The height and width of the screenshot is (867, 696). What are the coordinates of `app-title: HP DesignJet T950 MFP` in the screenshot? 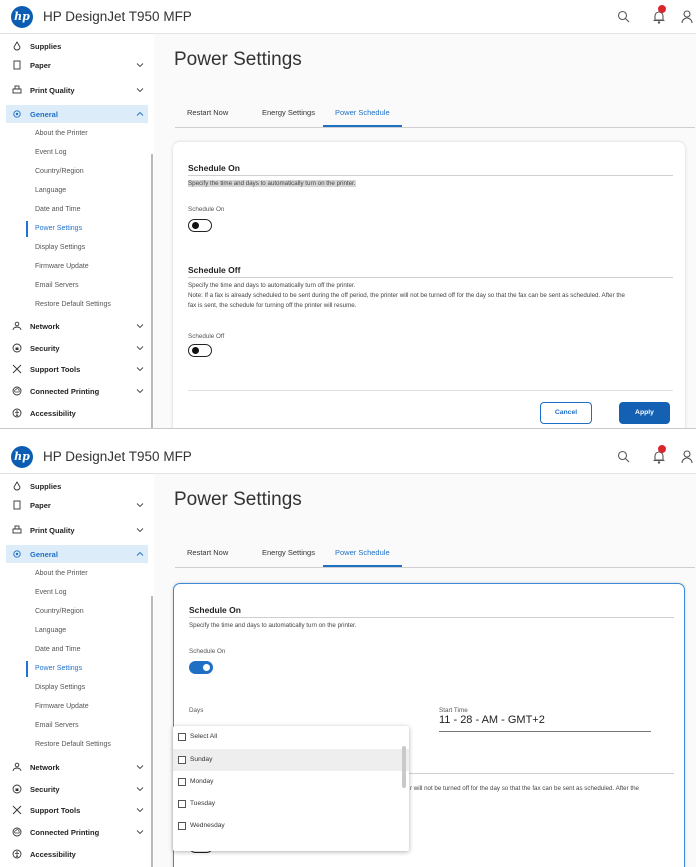 It's located at (117, 16).